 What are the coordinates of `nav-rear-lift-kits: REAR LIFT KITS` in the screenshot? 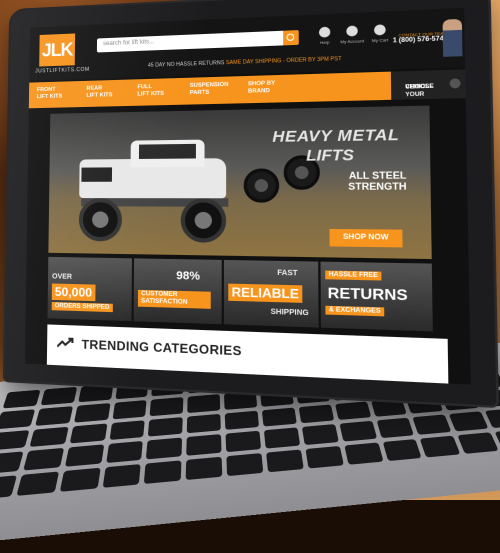 It's located at (105, 92).